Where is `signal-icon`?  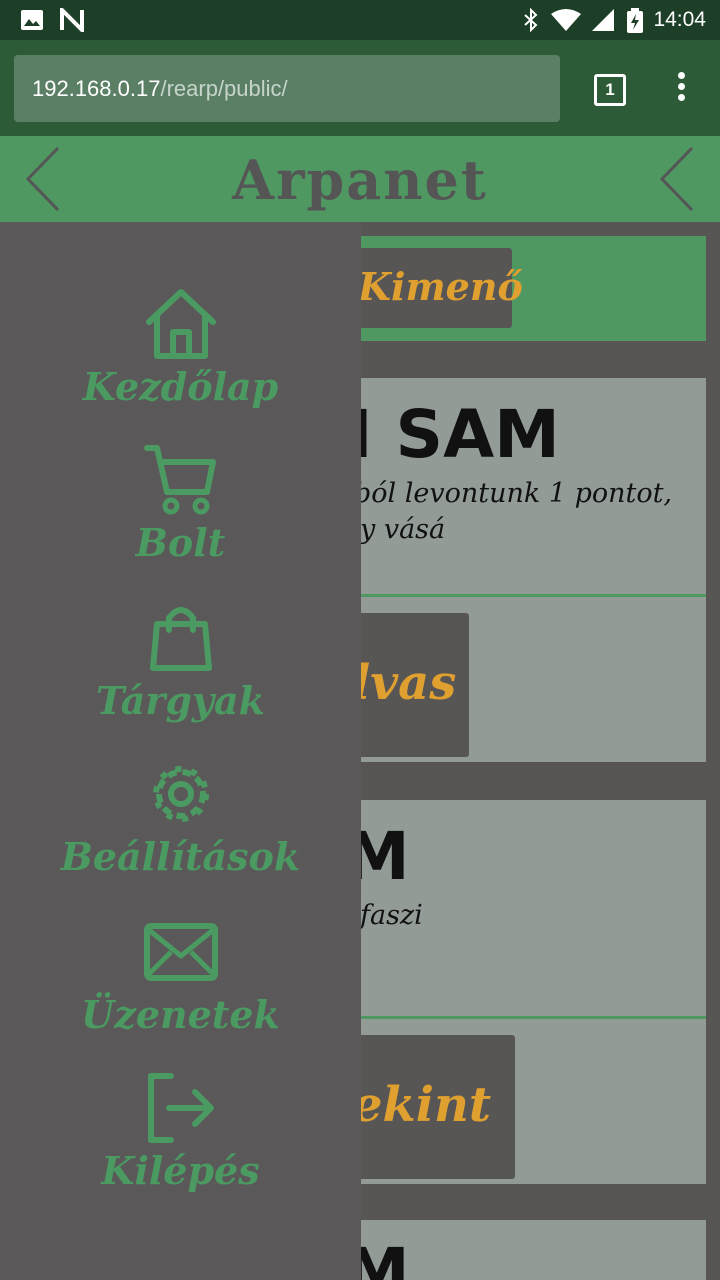 signal-icon is located at coordinates (603, 20).